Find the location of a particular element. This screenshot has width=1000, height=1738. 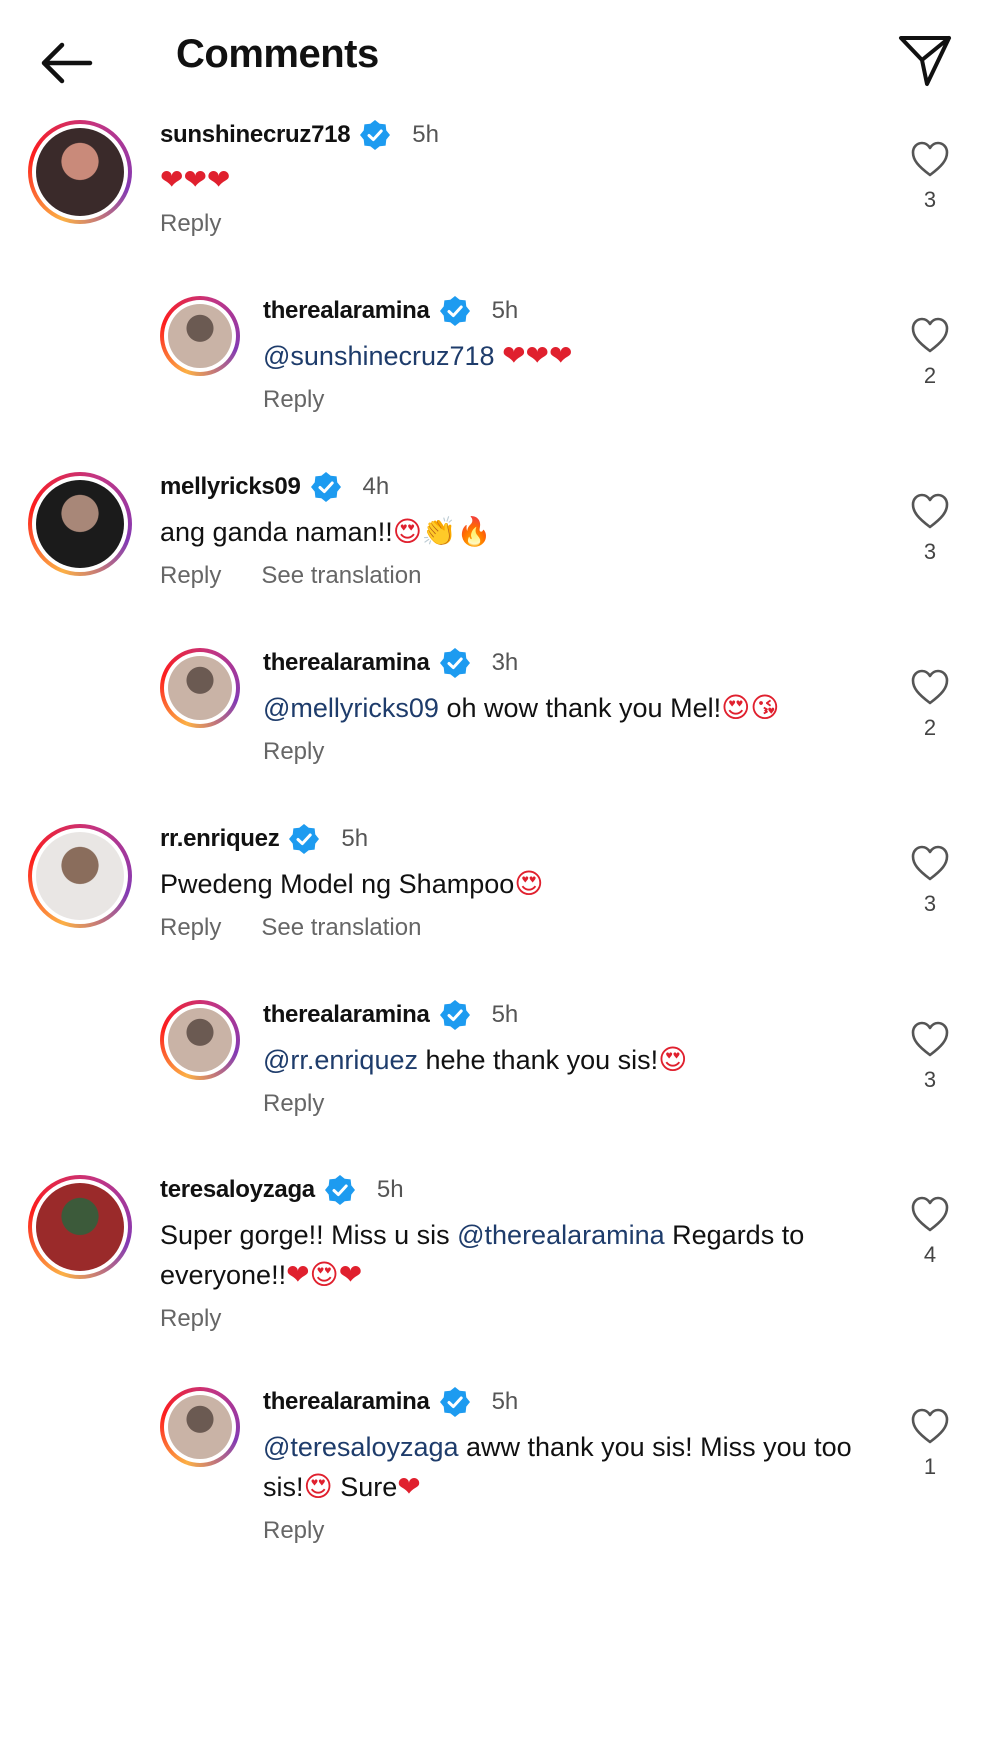

like-control: 2 is located at coordinates (930, 704).